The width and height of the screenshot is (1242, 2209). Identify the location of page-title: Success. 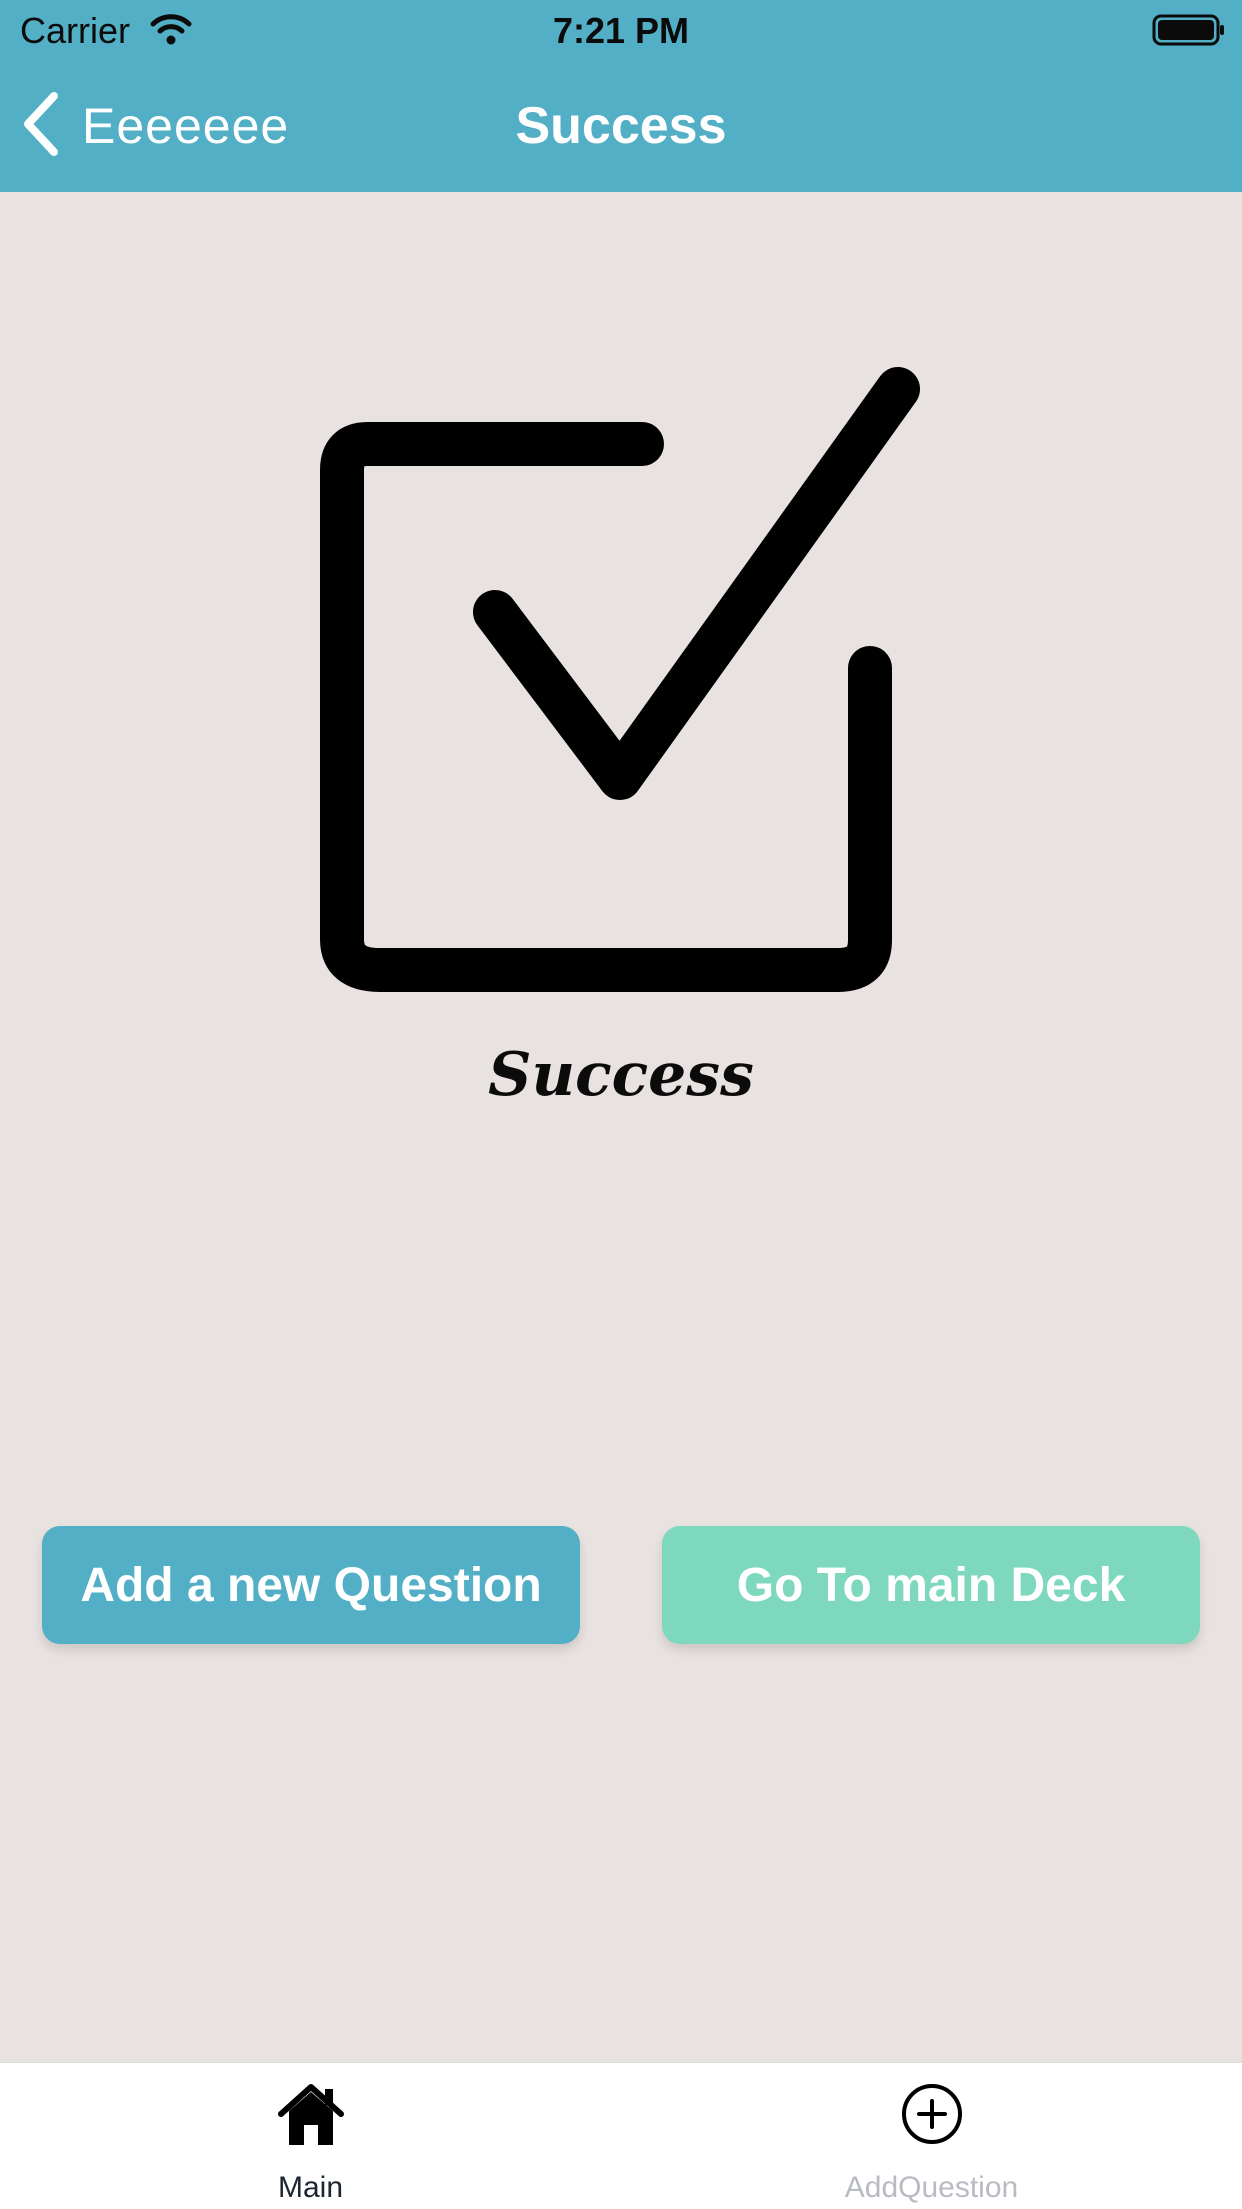
(621, 126).